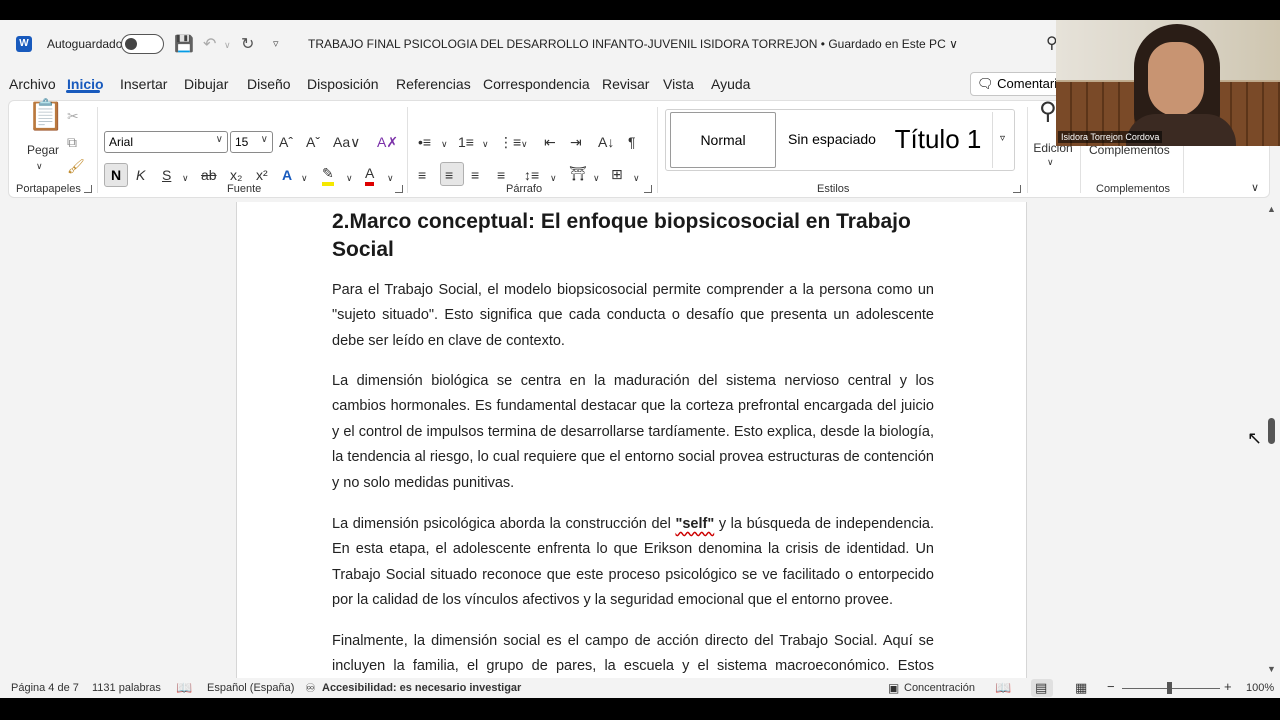  Describe the element at coordinates (893, 688) in the screenshot. I see `focus-icon: ▣` at that location.